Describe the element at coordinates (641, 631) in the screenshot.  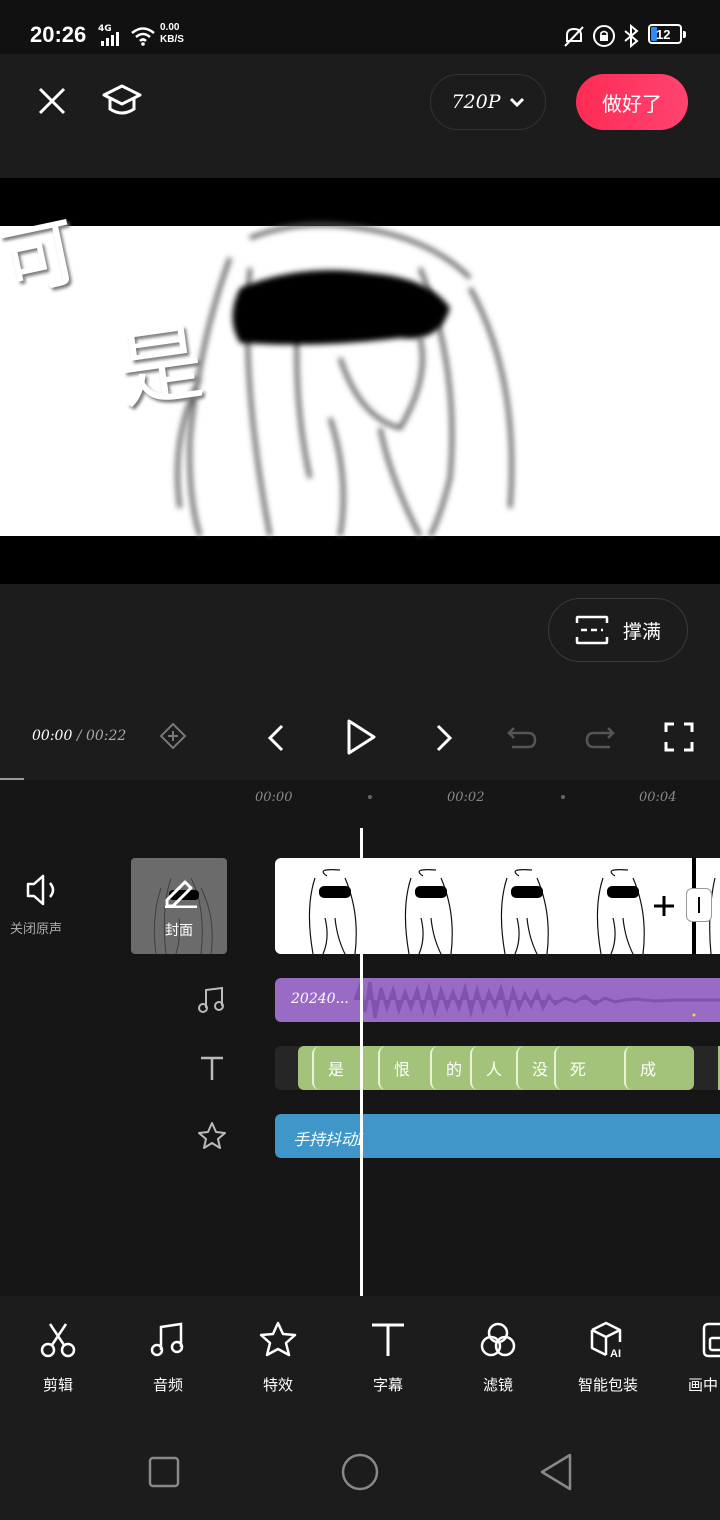
I see `fill-screen-label: 撑满` at that location.